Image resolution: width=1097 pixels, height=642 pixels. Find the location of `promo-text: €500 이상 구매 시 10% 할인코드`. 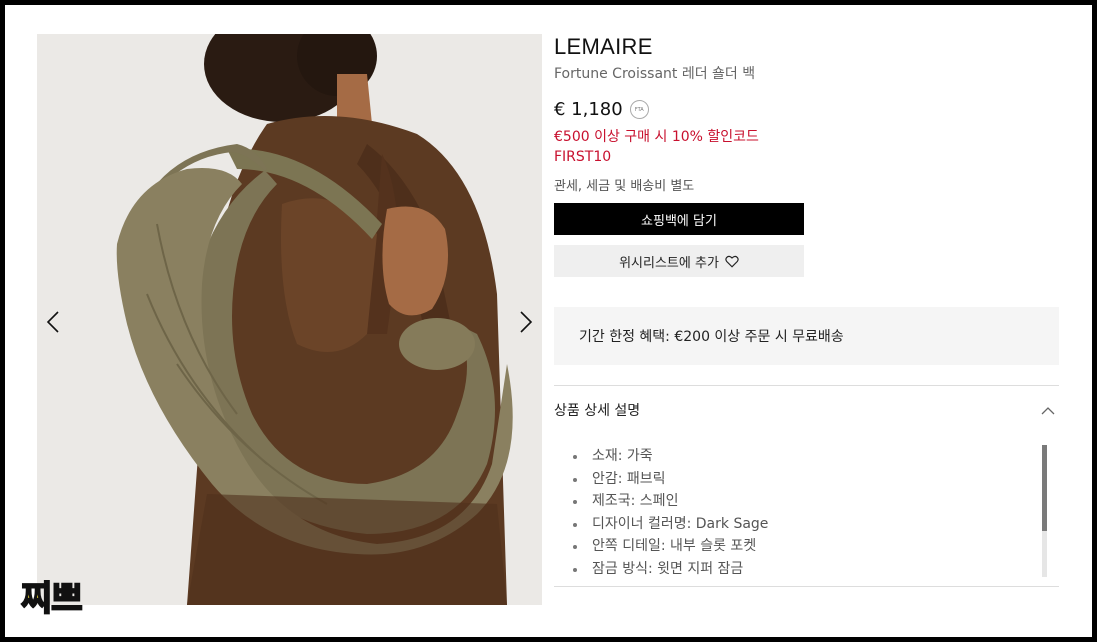

promo-text: €500 이상 구매 시 10% 할인코드 is located at coordinates (656, 137).